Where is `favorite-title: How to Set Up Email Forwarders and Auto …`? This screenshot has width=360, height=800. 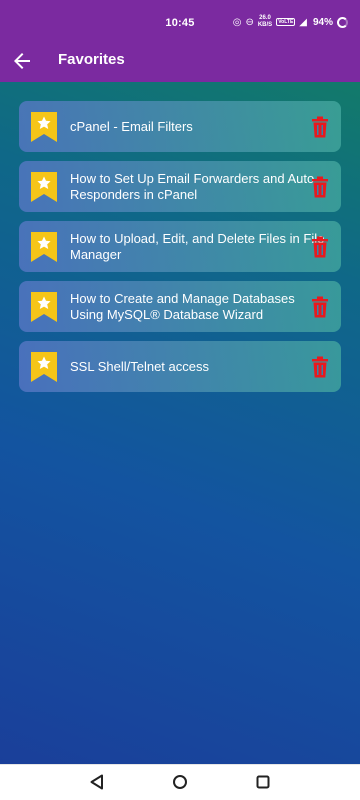
favorite-title: How to Set Up Email Forwarders and Auto … is located at coordinates (192, 186).